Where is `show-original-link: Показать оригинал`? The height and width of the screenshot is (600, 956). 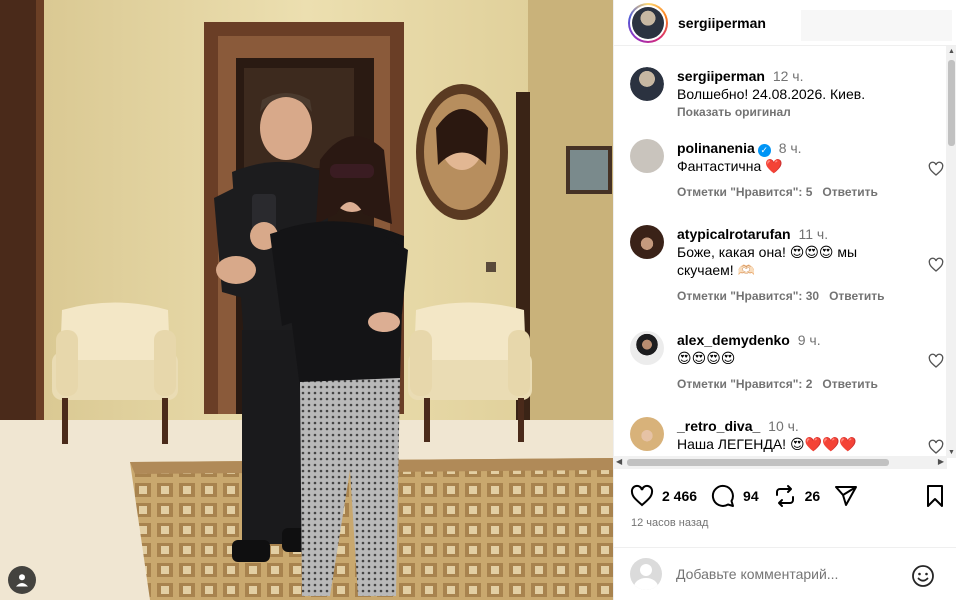 show-original-link: Показать оригинал is located at coordinates (792, 112).